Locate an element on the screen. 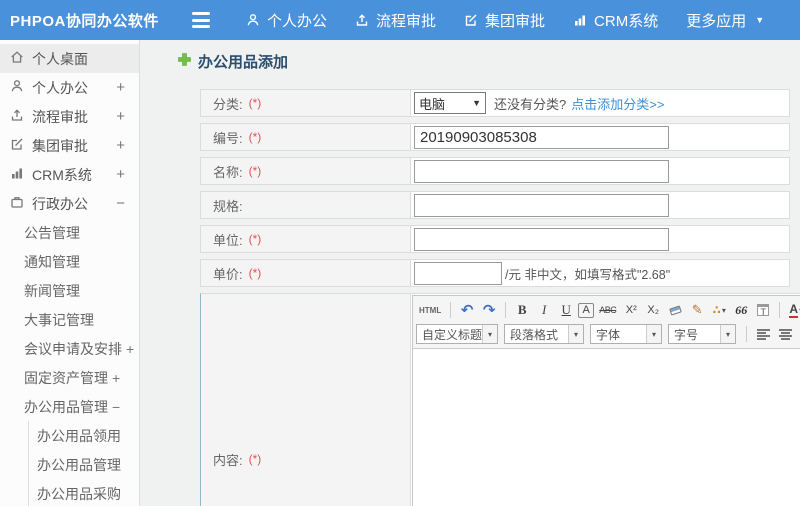 This screenshot has height=506, width=800. align-center-button is located at coordinates (785, 334).